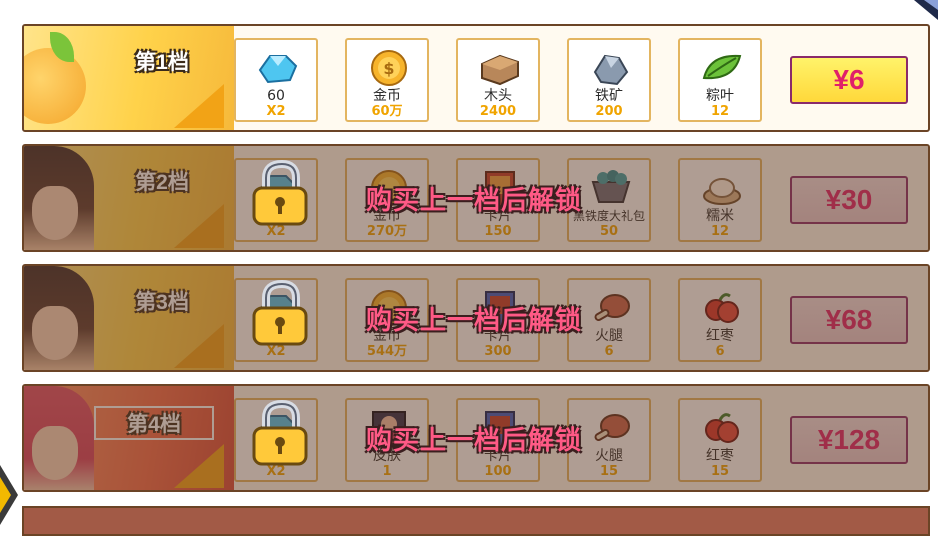 Image resolution: width=938 pixels, height=536 pixels. I want to click on reward-name: 粽叶, so click(720, 96).